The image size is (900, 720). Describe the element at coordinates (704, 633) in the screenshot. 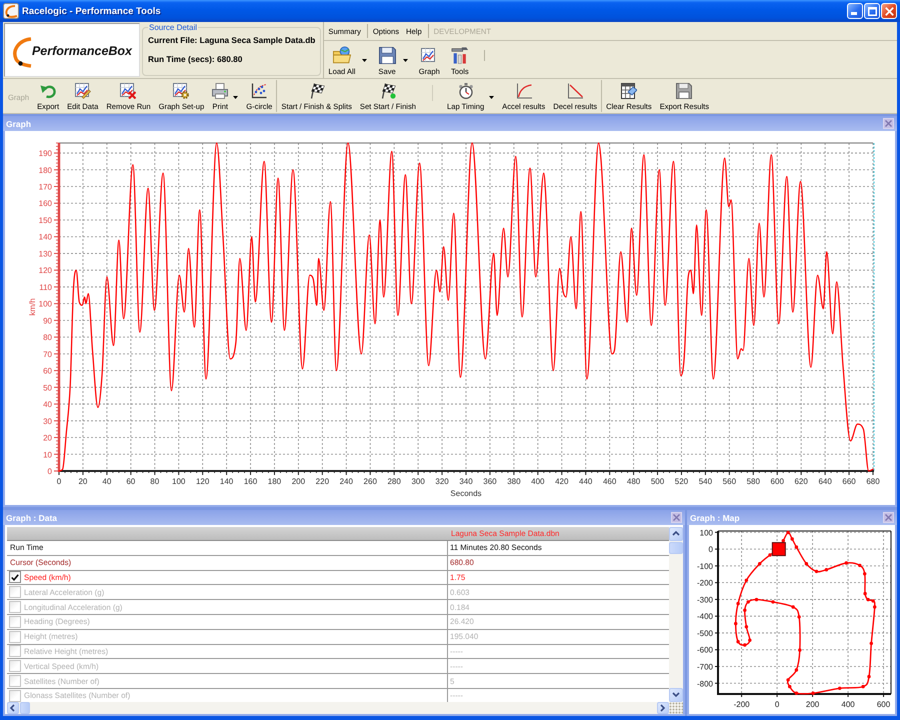

I see `tick-label: -500` at that location.